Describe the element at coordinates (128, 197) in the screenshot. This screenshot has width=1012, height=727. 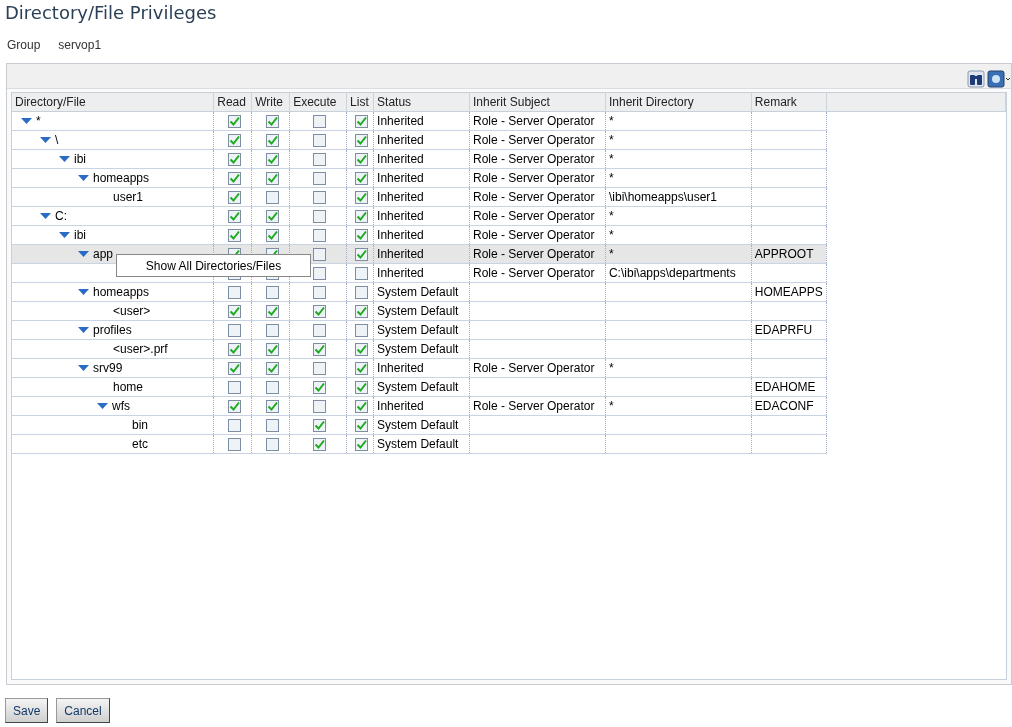
I see `tree-item: user1` at that location.